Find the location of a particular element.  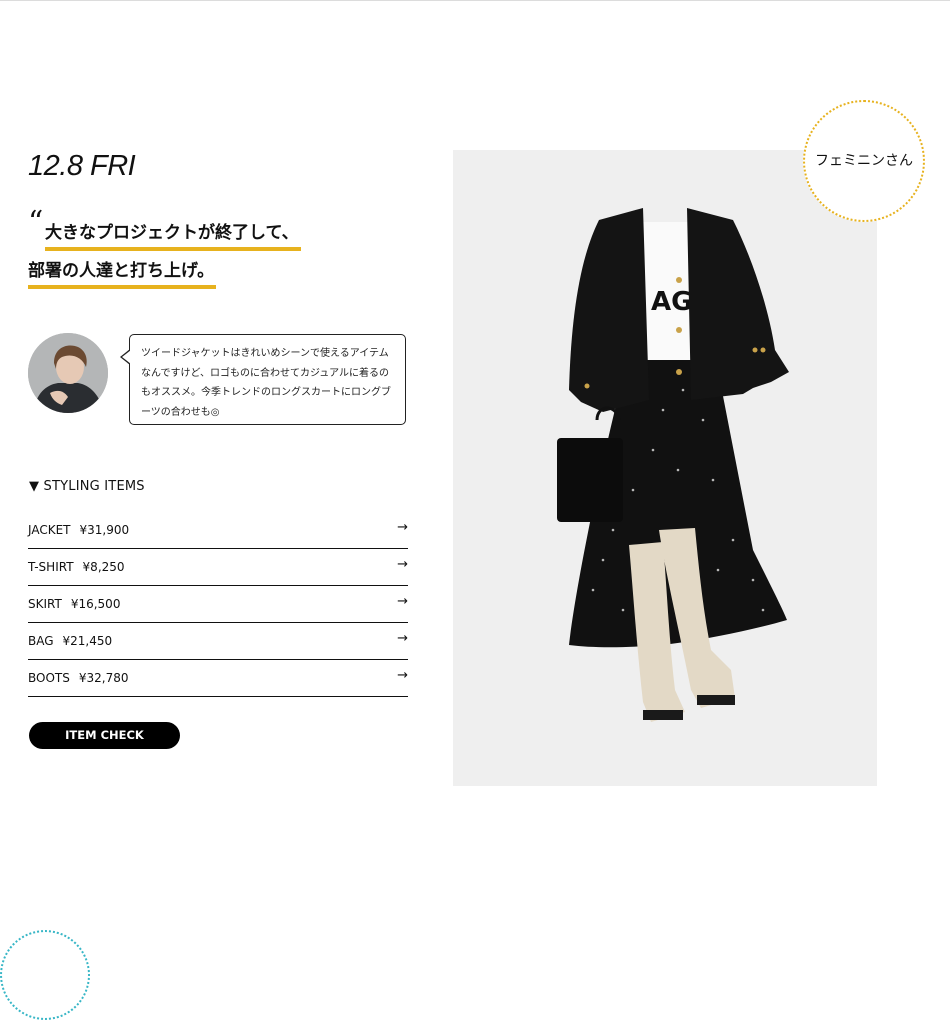

item-price: ¥32,780 is located at coordinates (103, 678).